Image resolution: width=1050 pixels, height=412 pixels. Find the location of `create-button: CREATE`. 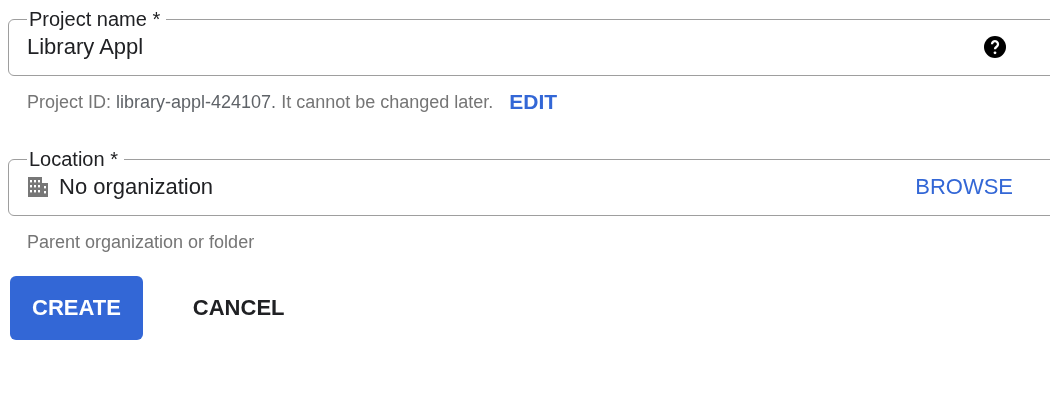

create-button: CREATE is located at coordinates (76, 308).